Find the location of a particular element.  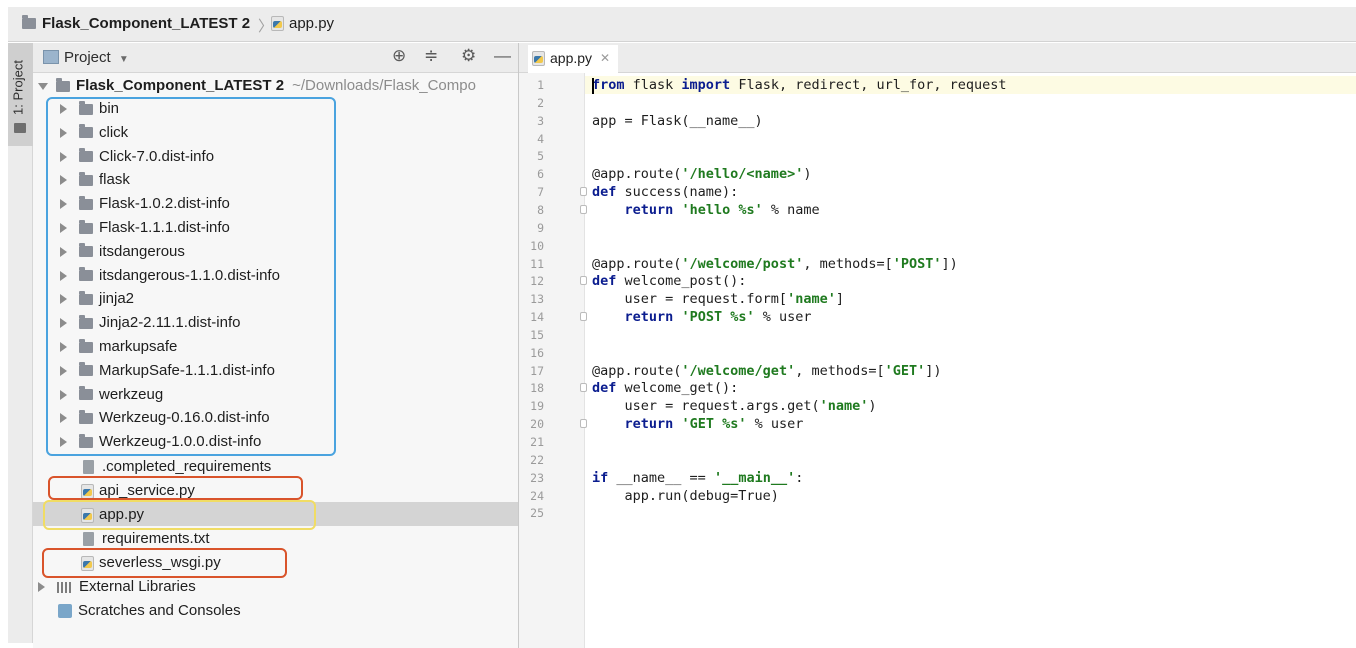

expand-arrow-icon is located at coordinates (43, 86).